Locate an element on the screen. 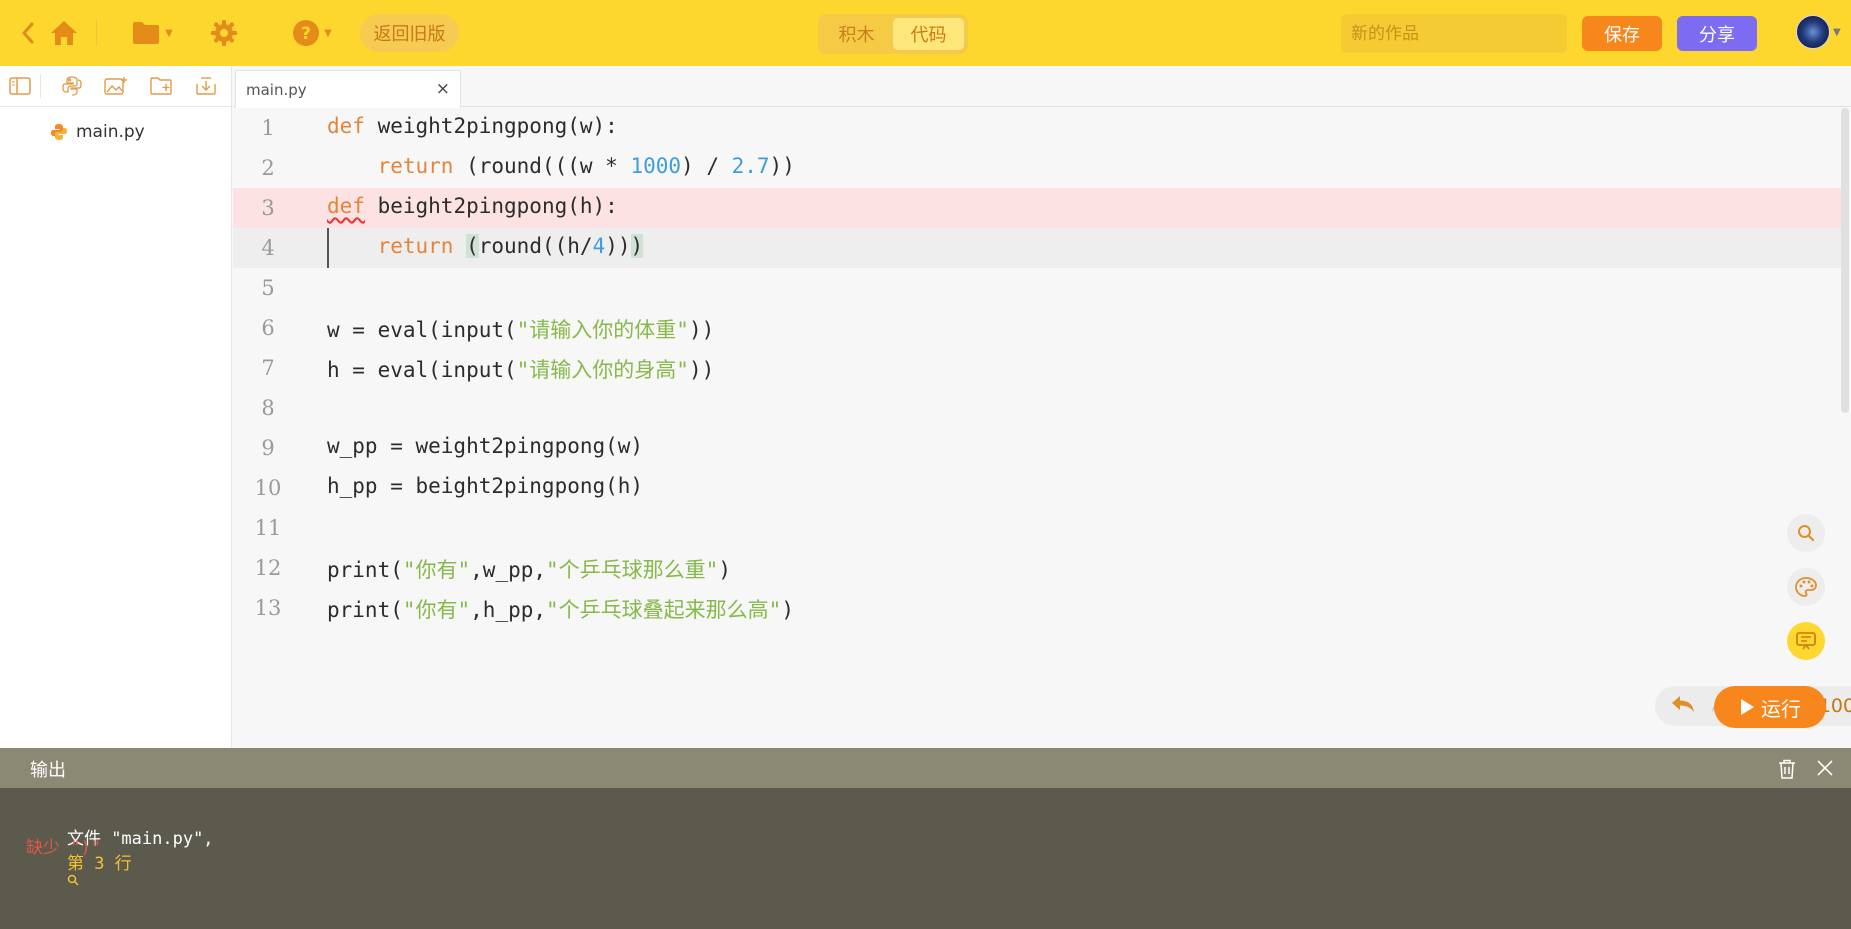  file-tree-item: main.py is located at coordinates (97, 132).